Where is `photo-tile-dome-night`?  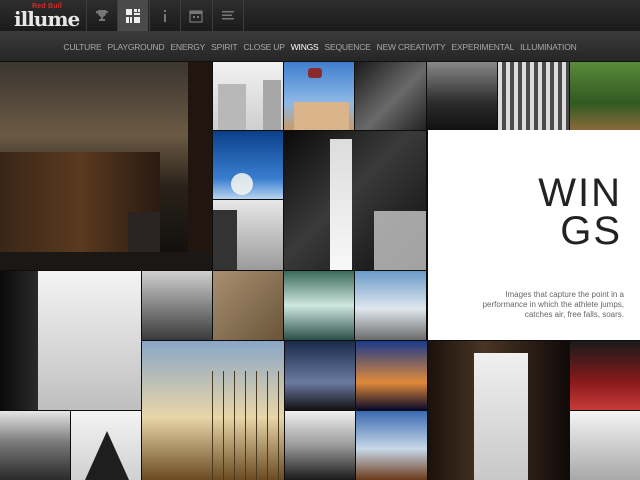
photo-tile-dome-night is located at coordinates (320, 375).